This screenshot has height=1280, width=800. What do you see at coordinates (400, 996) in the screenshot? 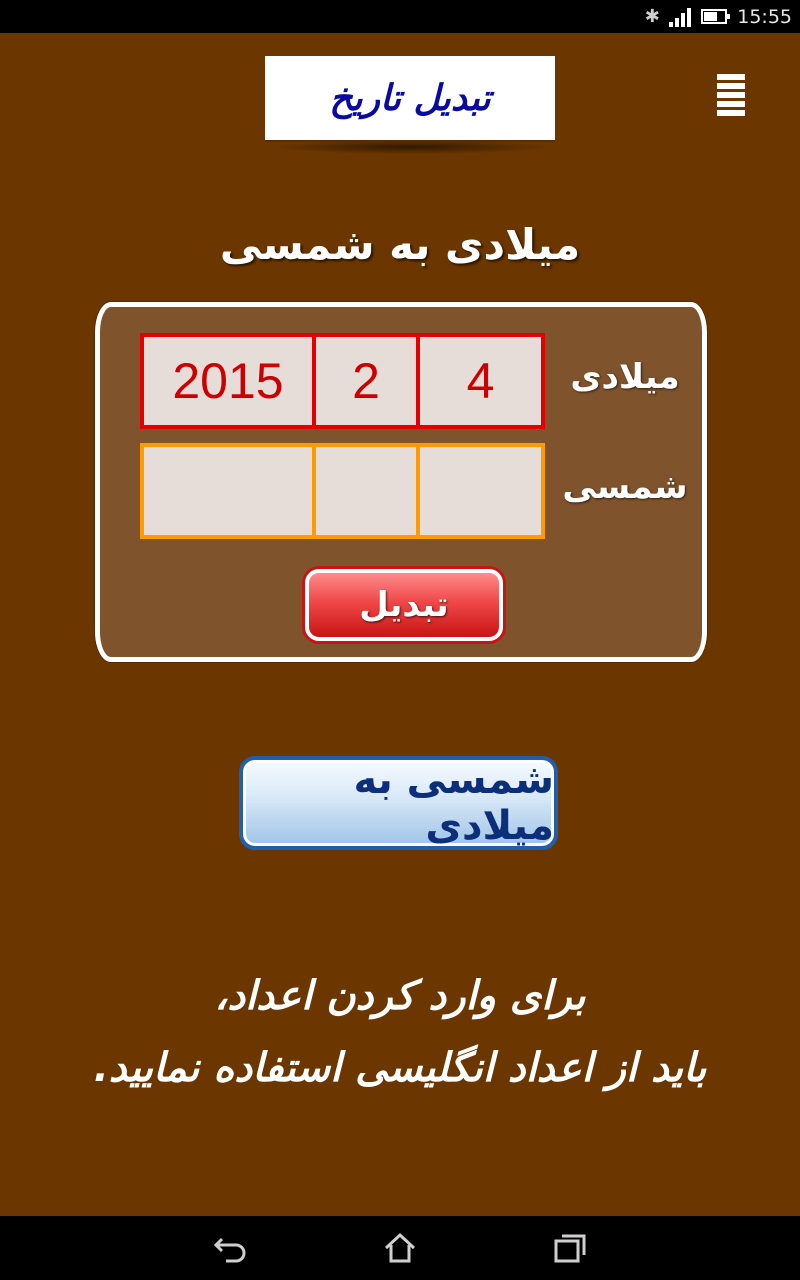
I see `instruction-line-1: برای وارد کردن اعداد،` at bounding box center [400, 996].